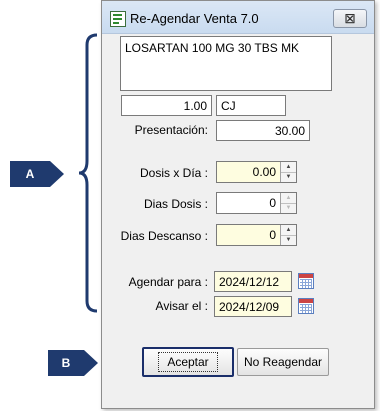 The width and height of the screenshot is (380, 411). Describe the element at coordinates (168, 282) in the screenshot. I see `agendar-para-label: Agendar para :` at that location.